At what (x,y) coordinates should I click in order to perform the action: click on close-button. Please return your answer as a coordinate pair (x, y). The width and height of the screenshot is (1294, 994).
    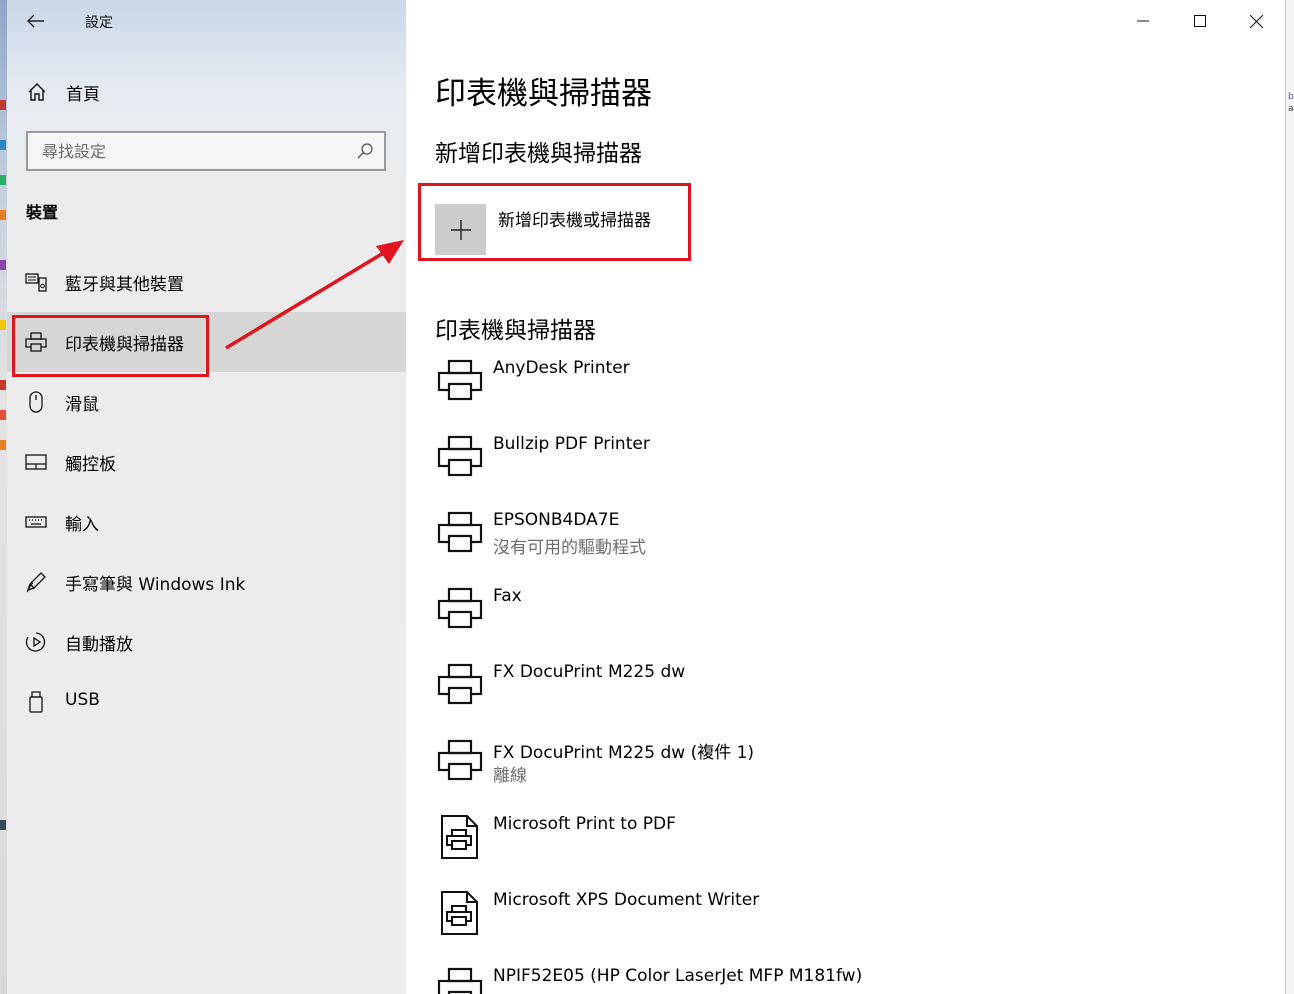
    Looking at the image, I should click on (1256, 21).